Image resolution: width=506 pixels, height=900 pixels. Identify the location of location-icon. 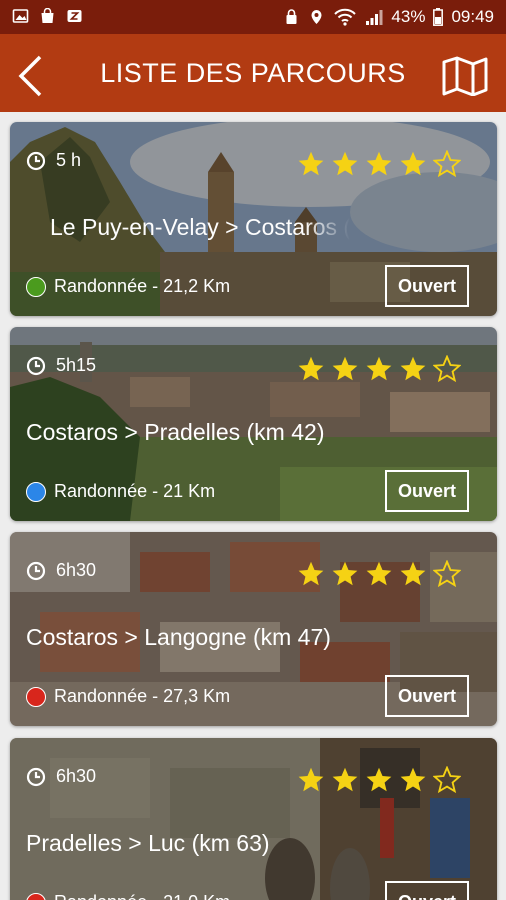
(316, 17).